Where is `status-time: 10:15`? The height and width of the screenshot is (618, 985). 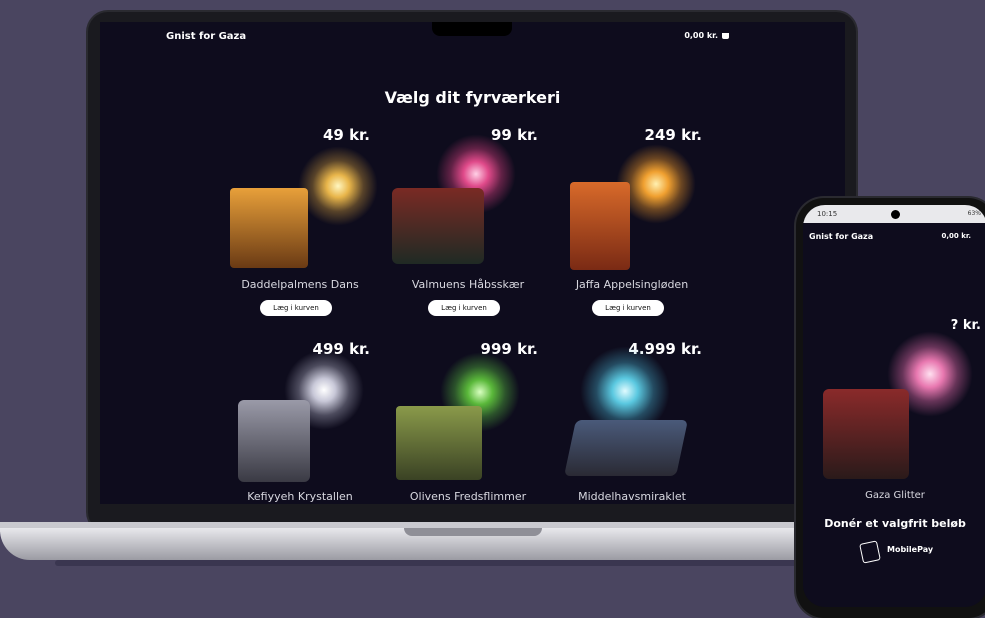
status-time: 10:15 is located at coordinates (827, 214).